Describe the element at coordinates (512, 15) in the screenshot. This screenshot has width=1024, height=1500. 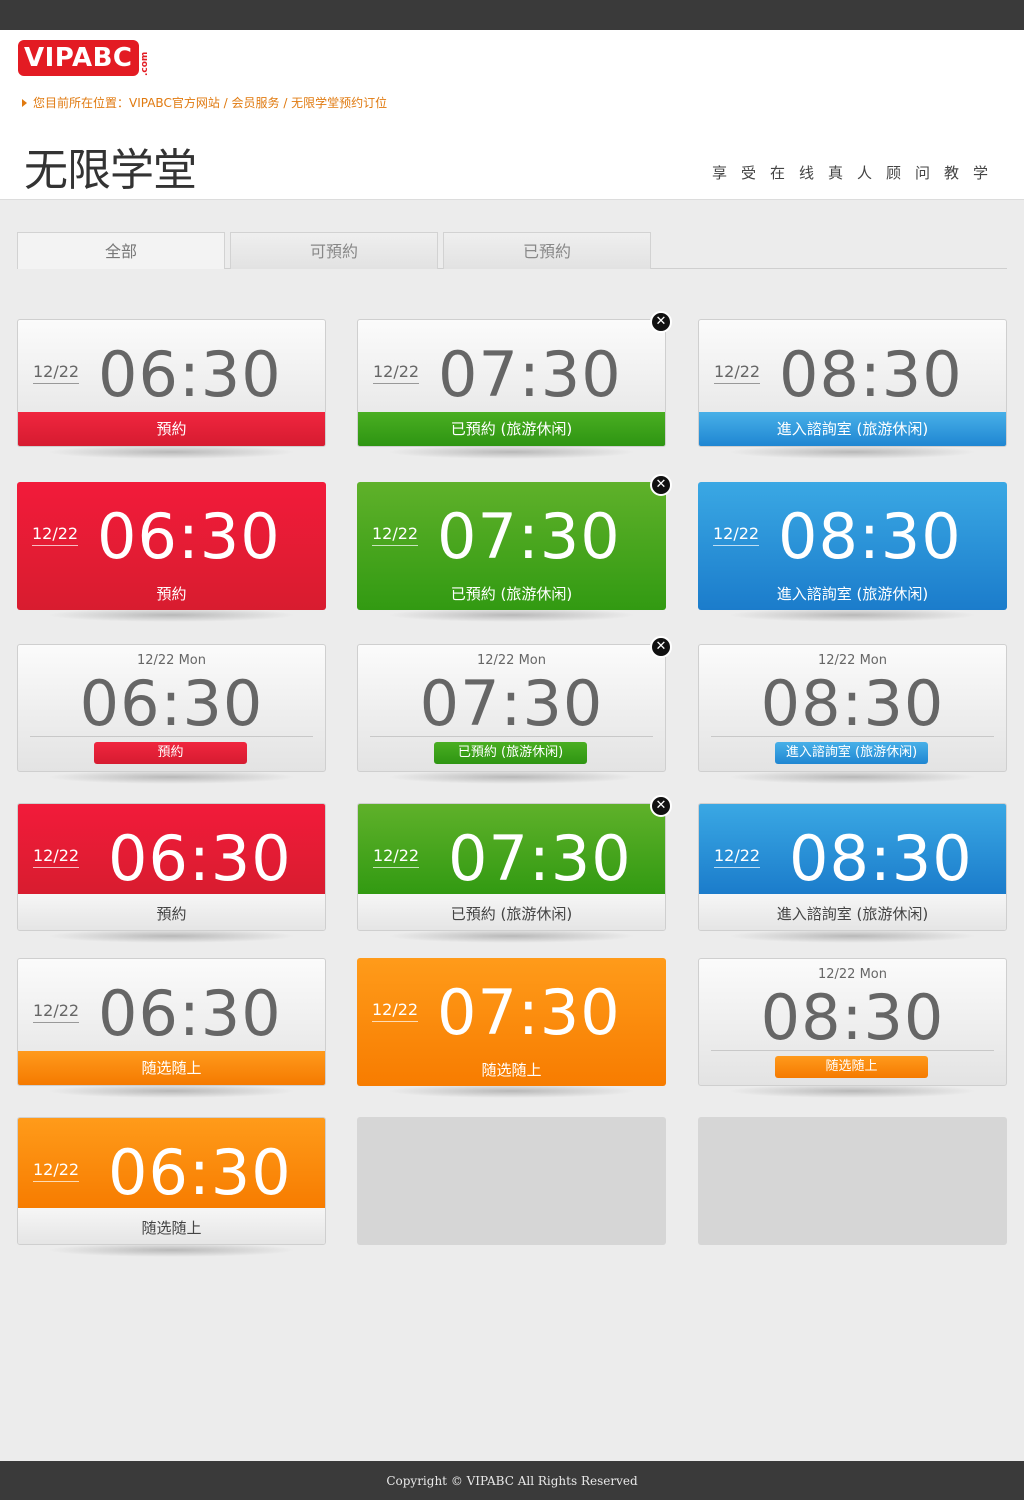
I see `top-bar` at that location.